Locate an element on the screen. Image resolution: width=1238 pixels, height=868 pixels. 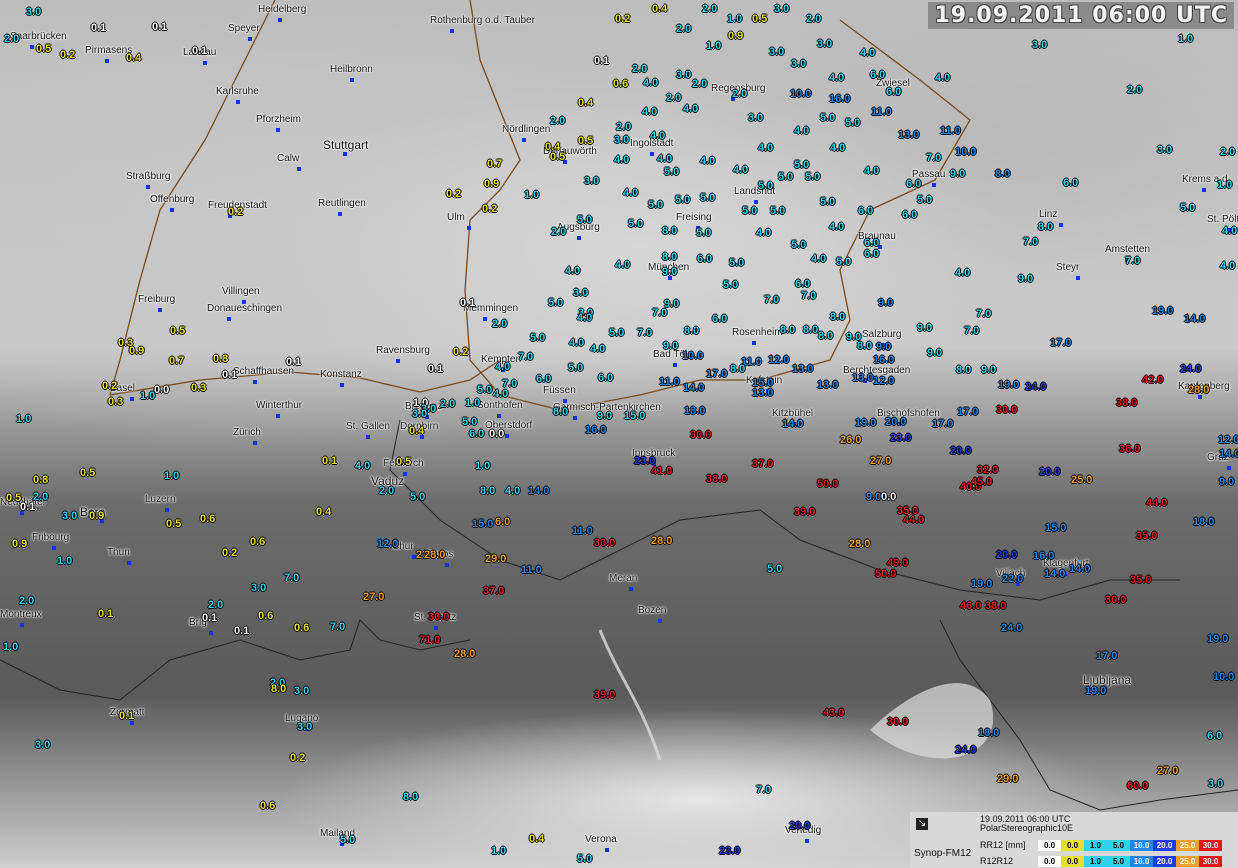
precip-value: 23.0 is located at coordinates (730, 851).